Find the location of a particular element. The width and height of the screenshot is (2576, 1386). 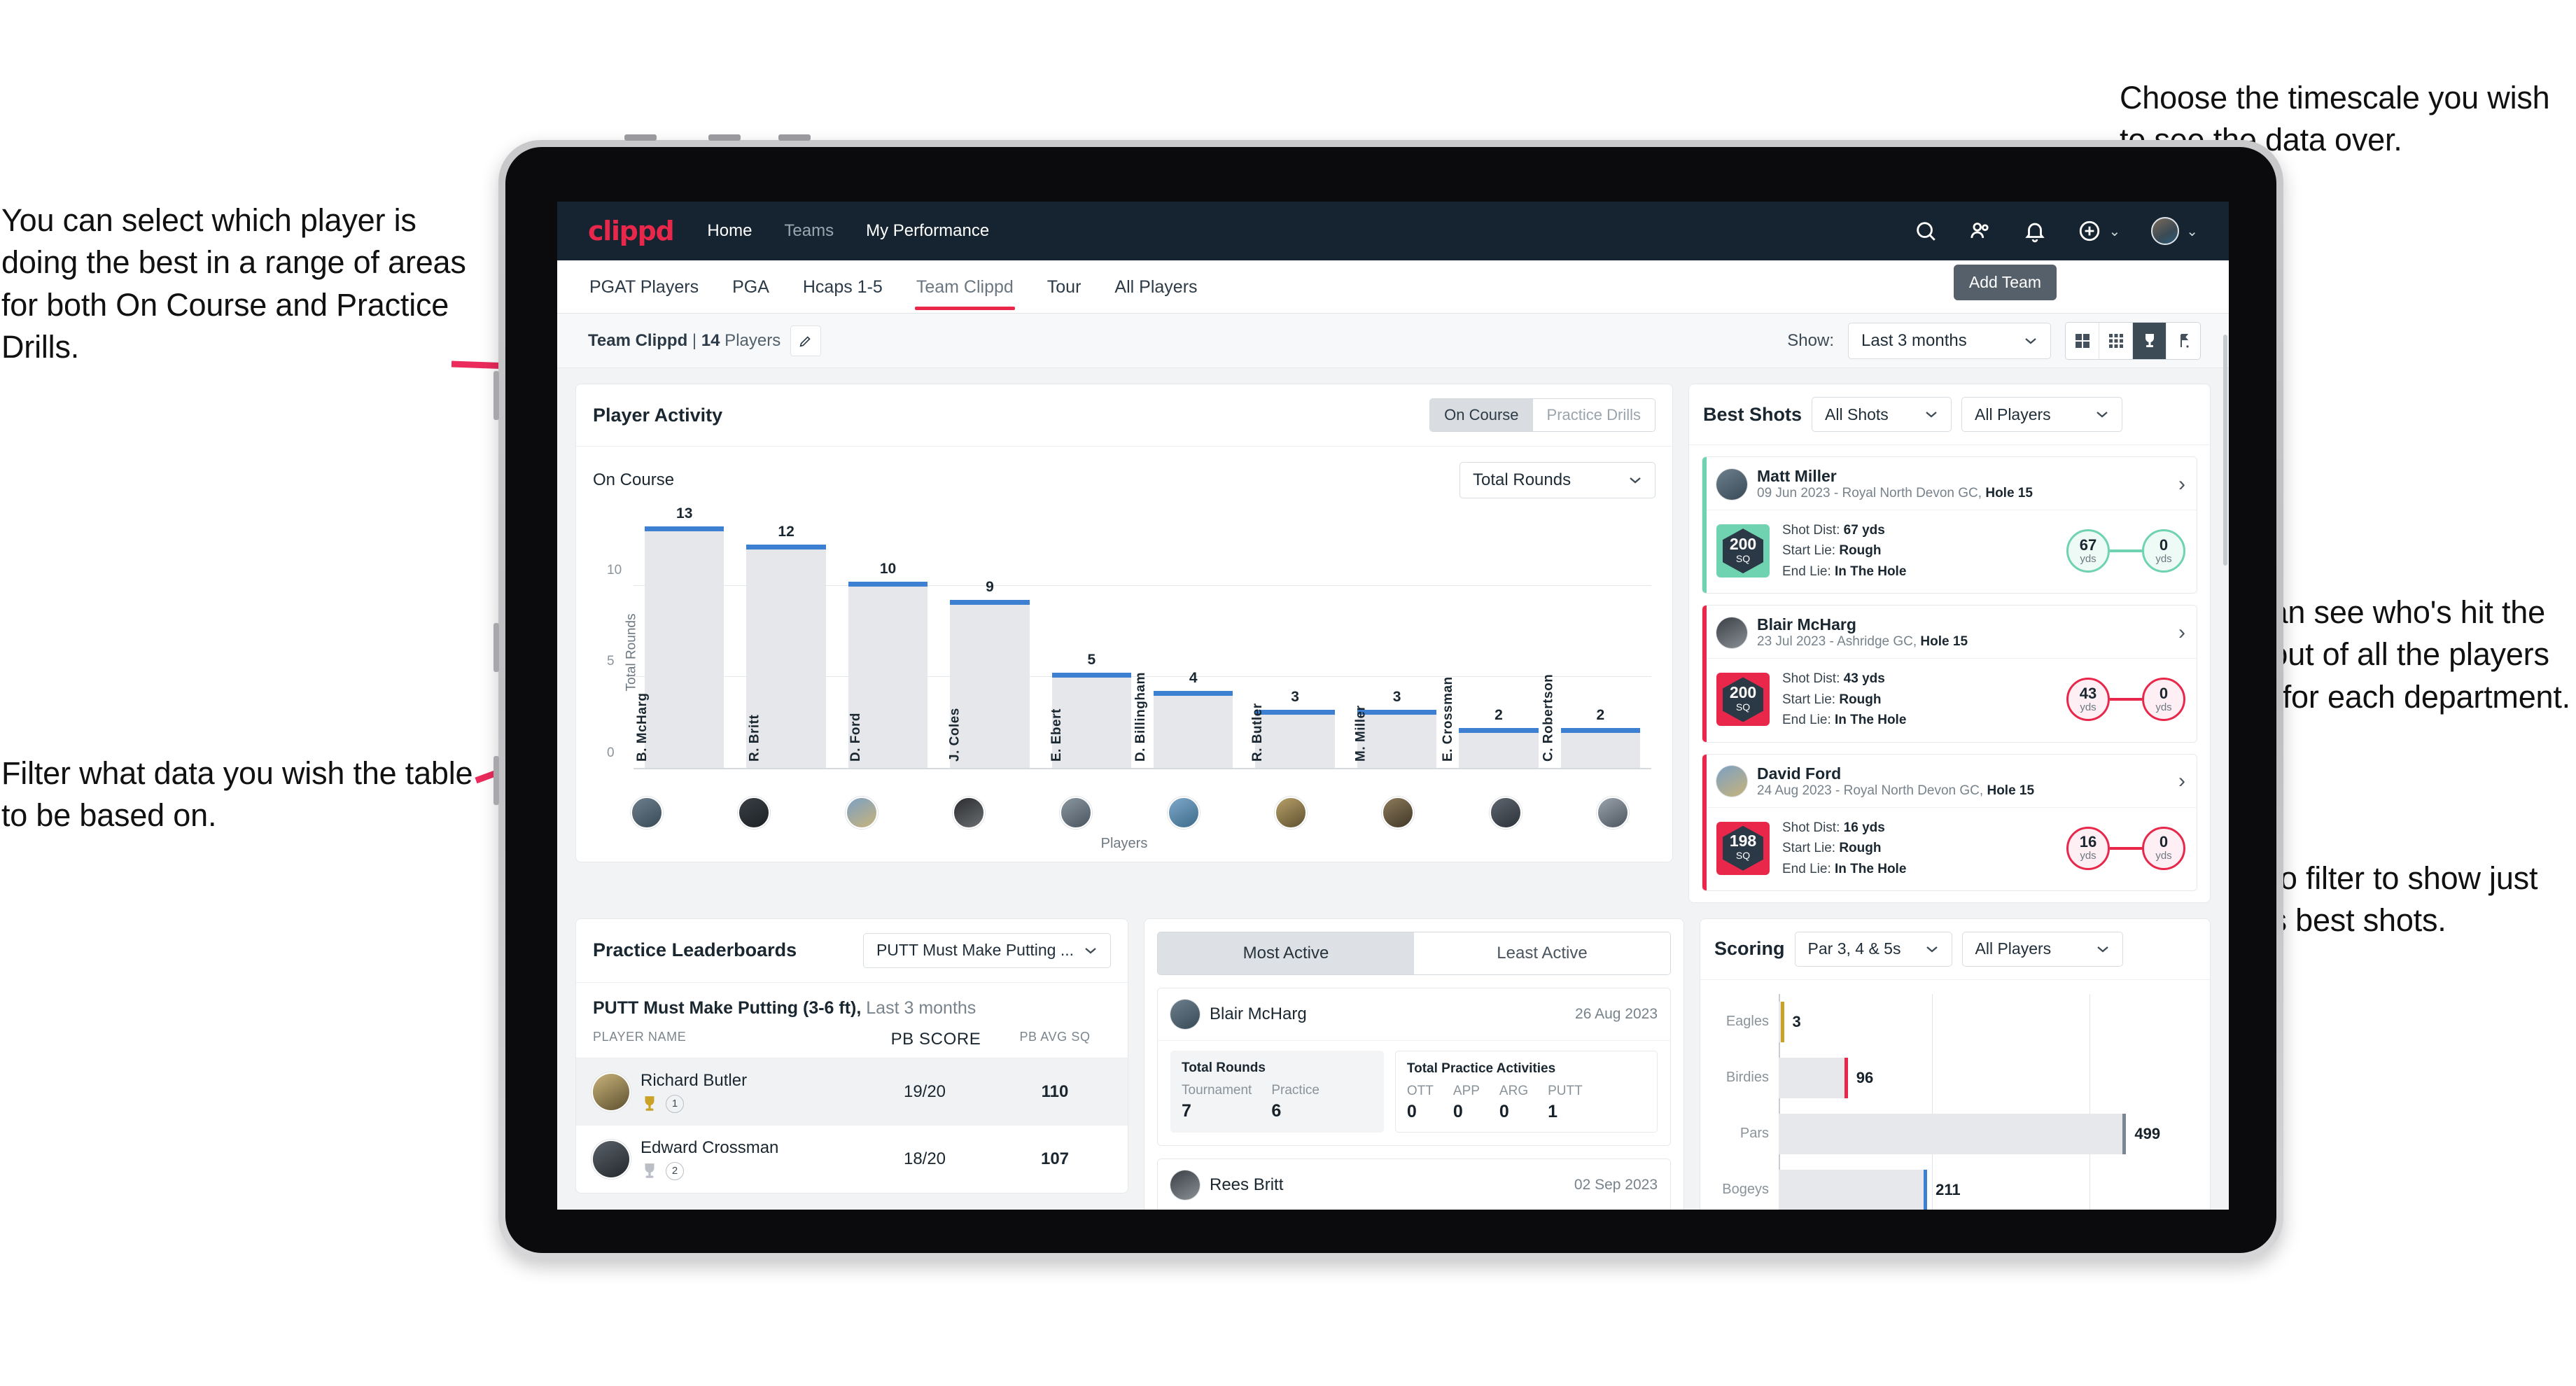

scoring-bar-row: Bogeys 211 is located at coordinates (1957, 1189).